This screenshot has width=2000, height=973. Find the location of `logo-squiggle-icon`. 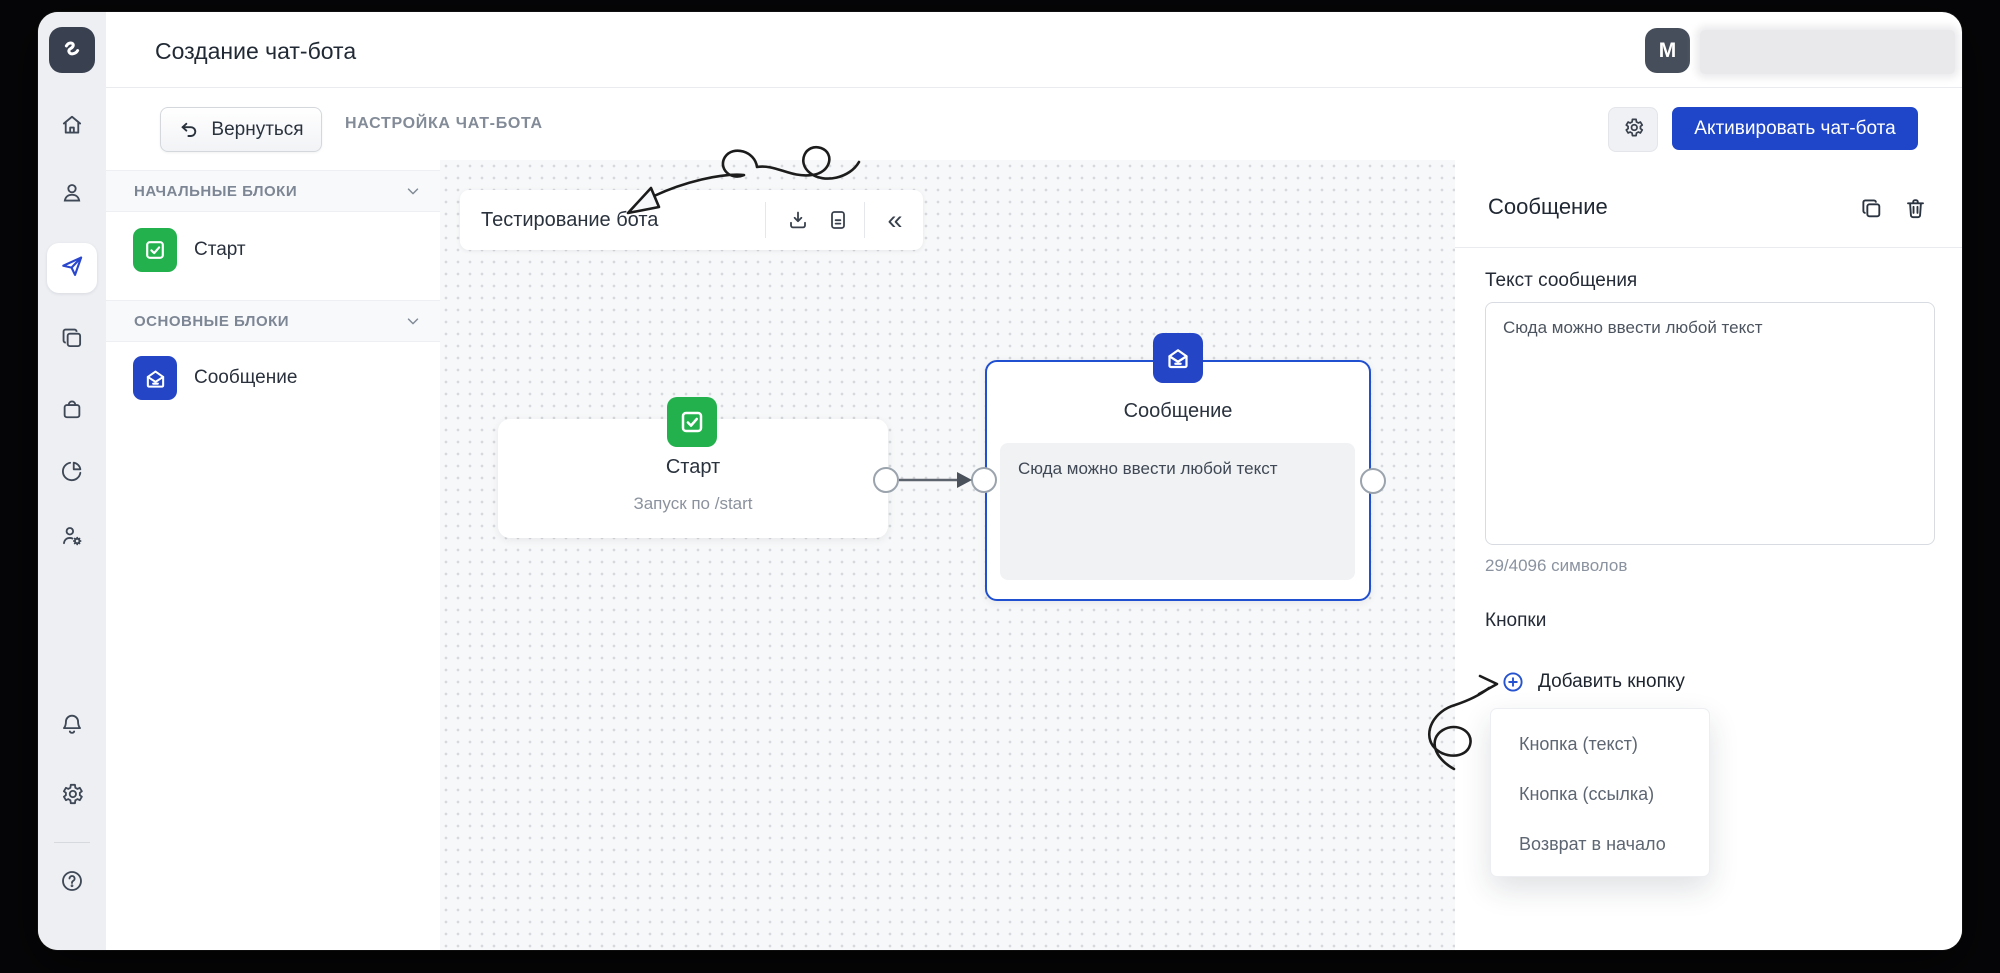

logo-squiggle-icon is located at coordinates (72, 50).